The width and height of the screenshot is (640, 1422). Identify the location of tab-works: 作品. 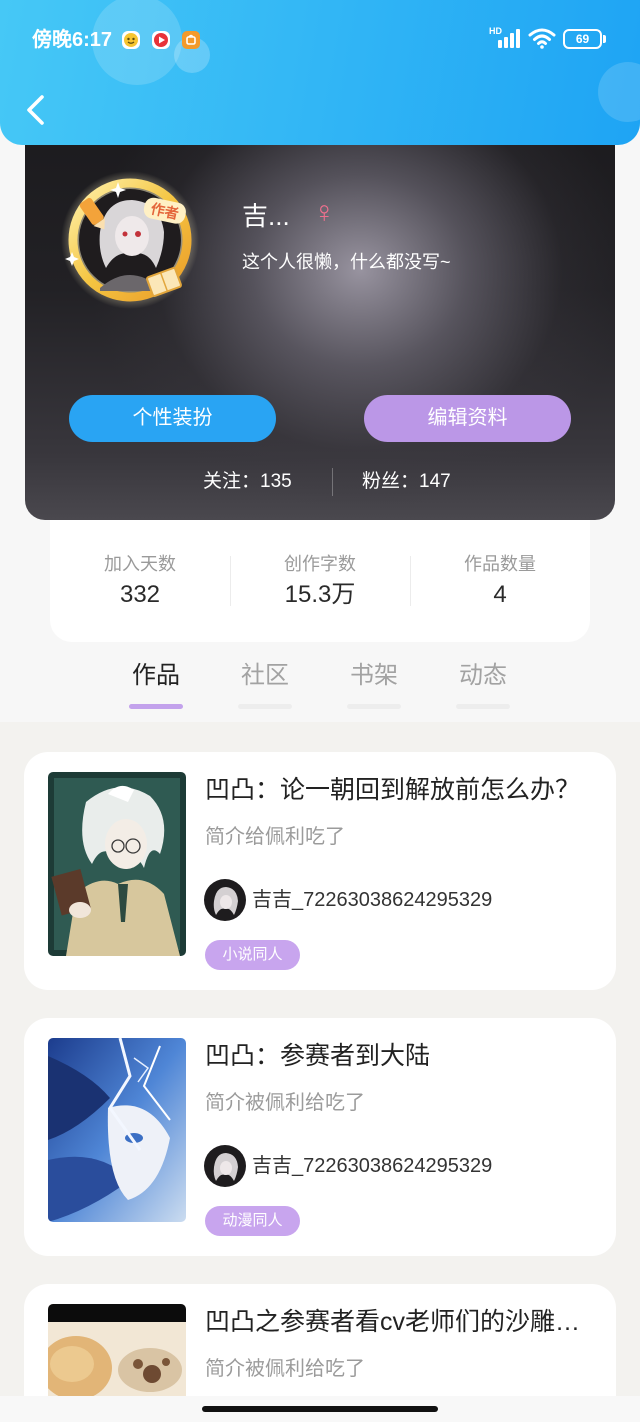
(156, 685).